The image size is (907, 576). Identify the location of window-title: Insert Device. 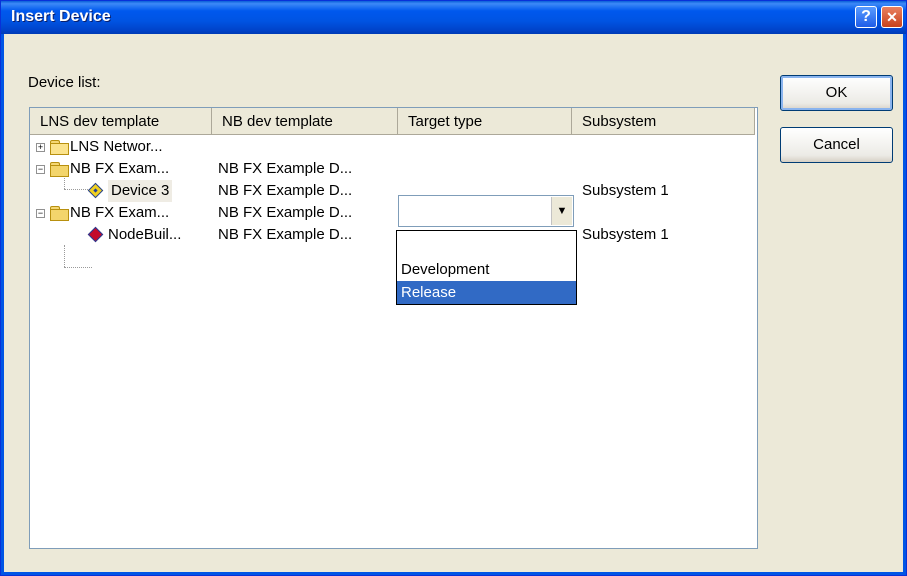
(61, 16).